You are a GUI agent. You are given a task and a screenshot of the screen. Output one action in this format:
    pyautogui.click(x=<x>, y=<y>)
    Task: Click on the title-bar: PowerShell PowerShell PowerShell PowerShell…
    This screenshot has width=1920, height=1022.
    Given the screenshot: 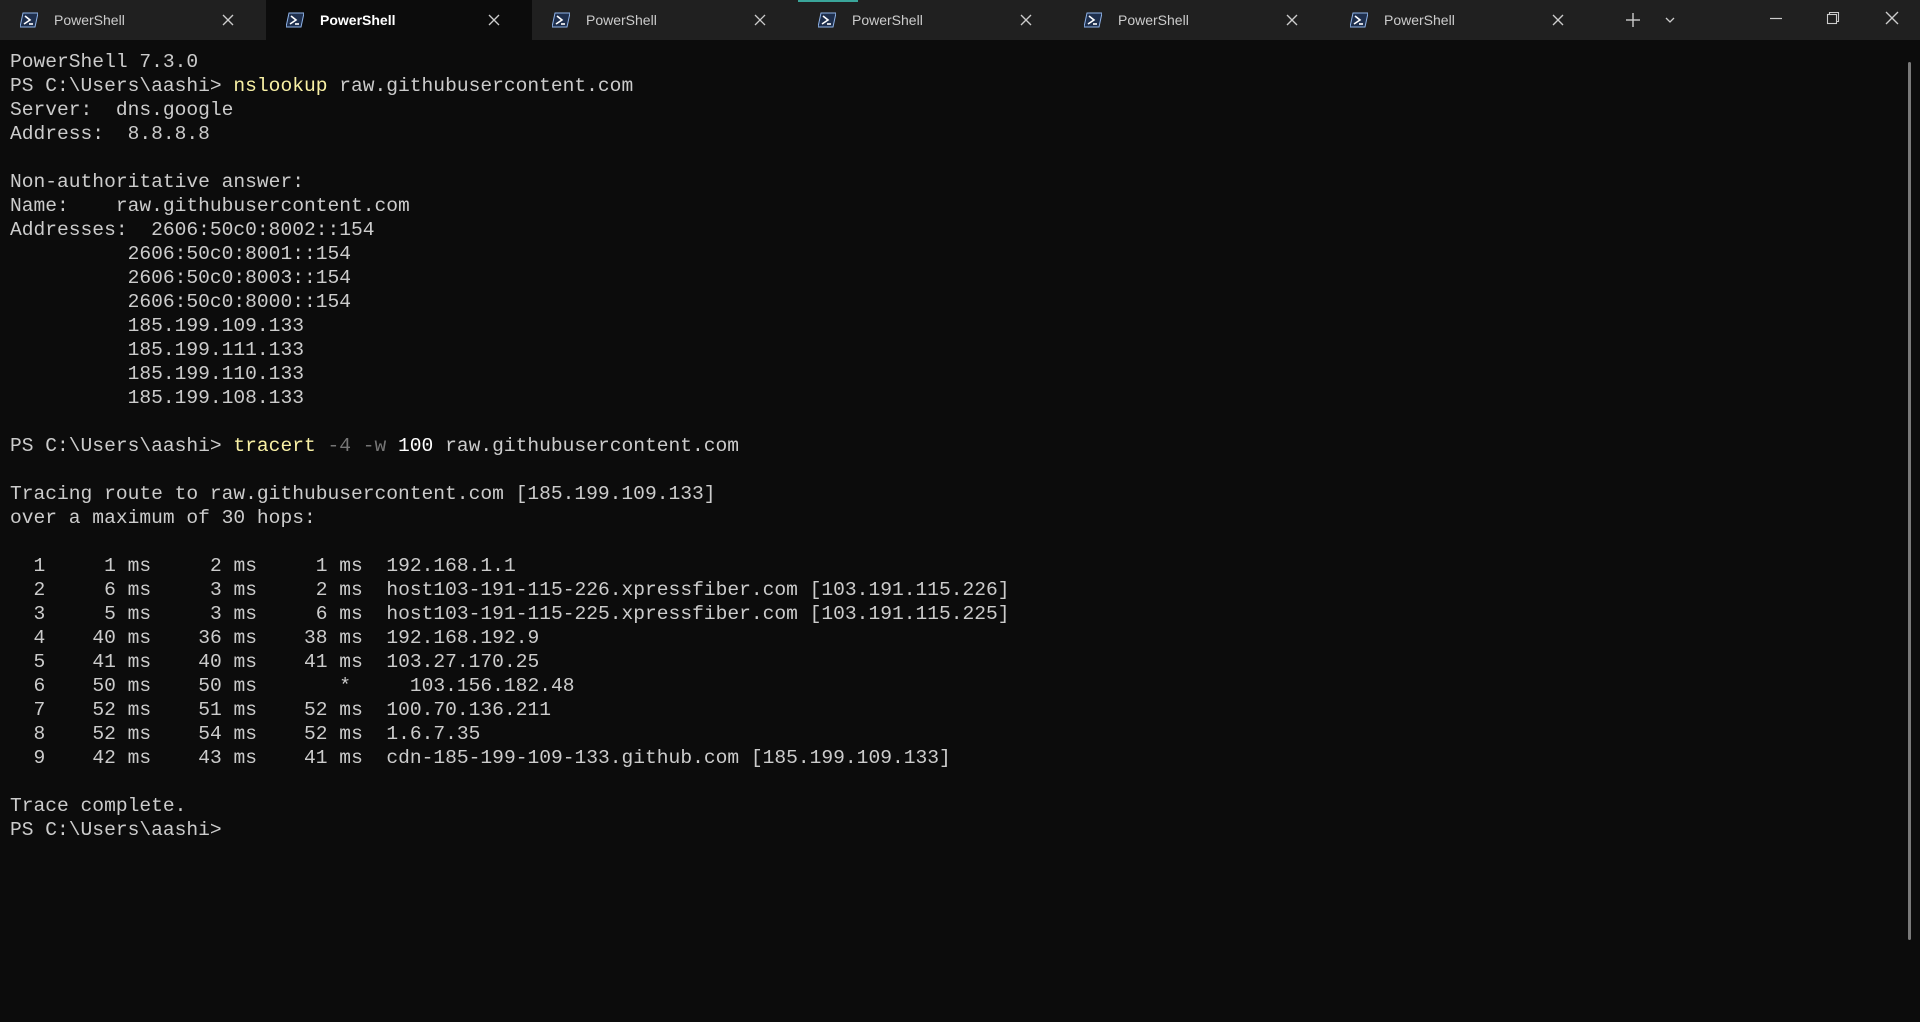 What is the action you would take?
    pyautogui.click(x=960, y=20)
    